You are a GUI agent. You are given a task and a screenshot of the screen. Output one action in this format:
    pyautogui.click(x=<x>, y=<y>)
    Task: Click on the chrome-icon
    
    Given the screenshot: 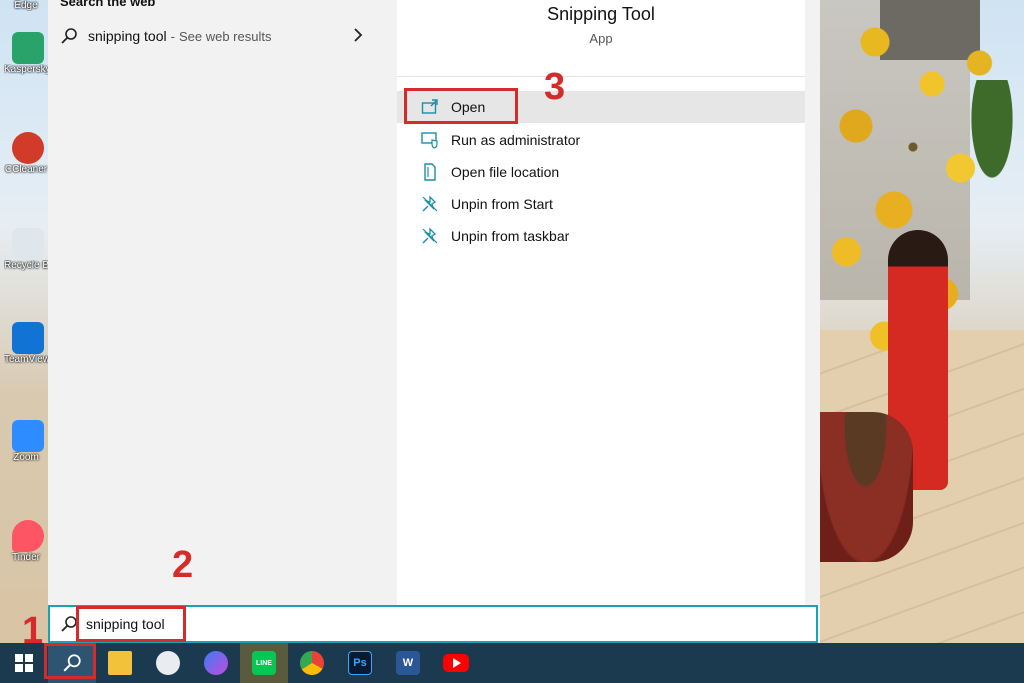 What is the action you would take?
    pyautogui.click(x=312, y=663)
    